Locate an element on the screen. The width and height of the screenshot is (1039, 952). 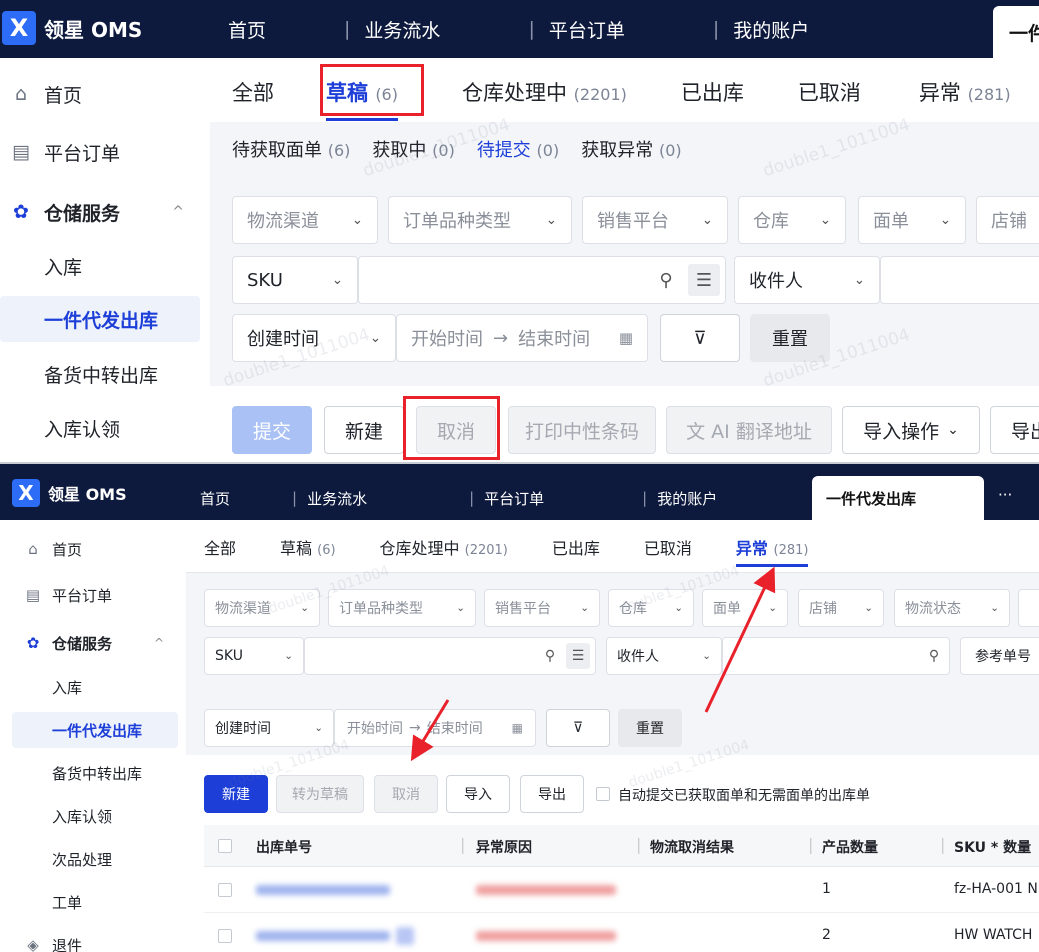
tab-draft: 草稿 (6) is located at coordinates (308, 547).